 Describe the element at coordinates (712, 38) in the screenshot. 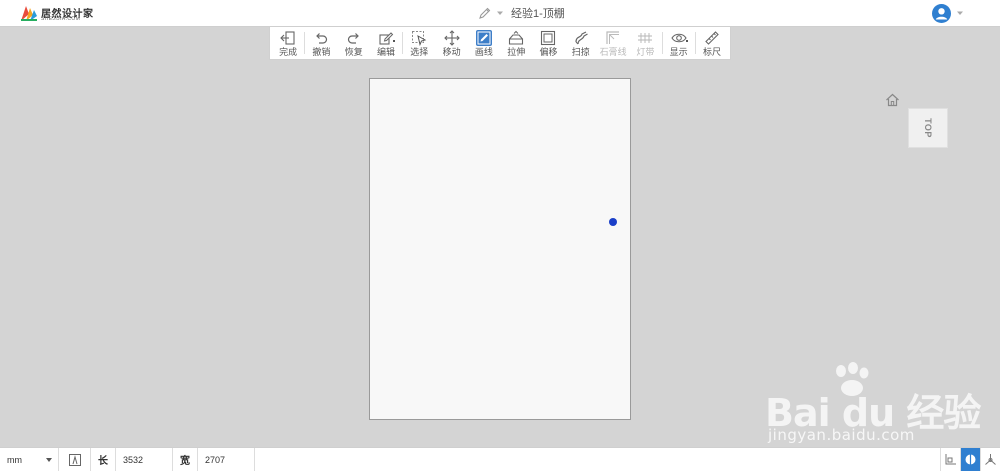

I see `ruler-icon` at that location.